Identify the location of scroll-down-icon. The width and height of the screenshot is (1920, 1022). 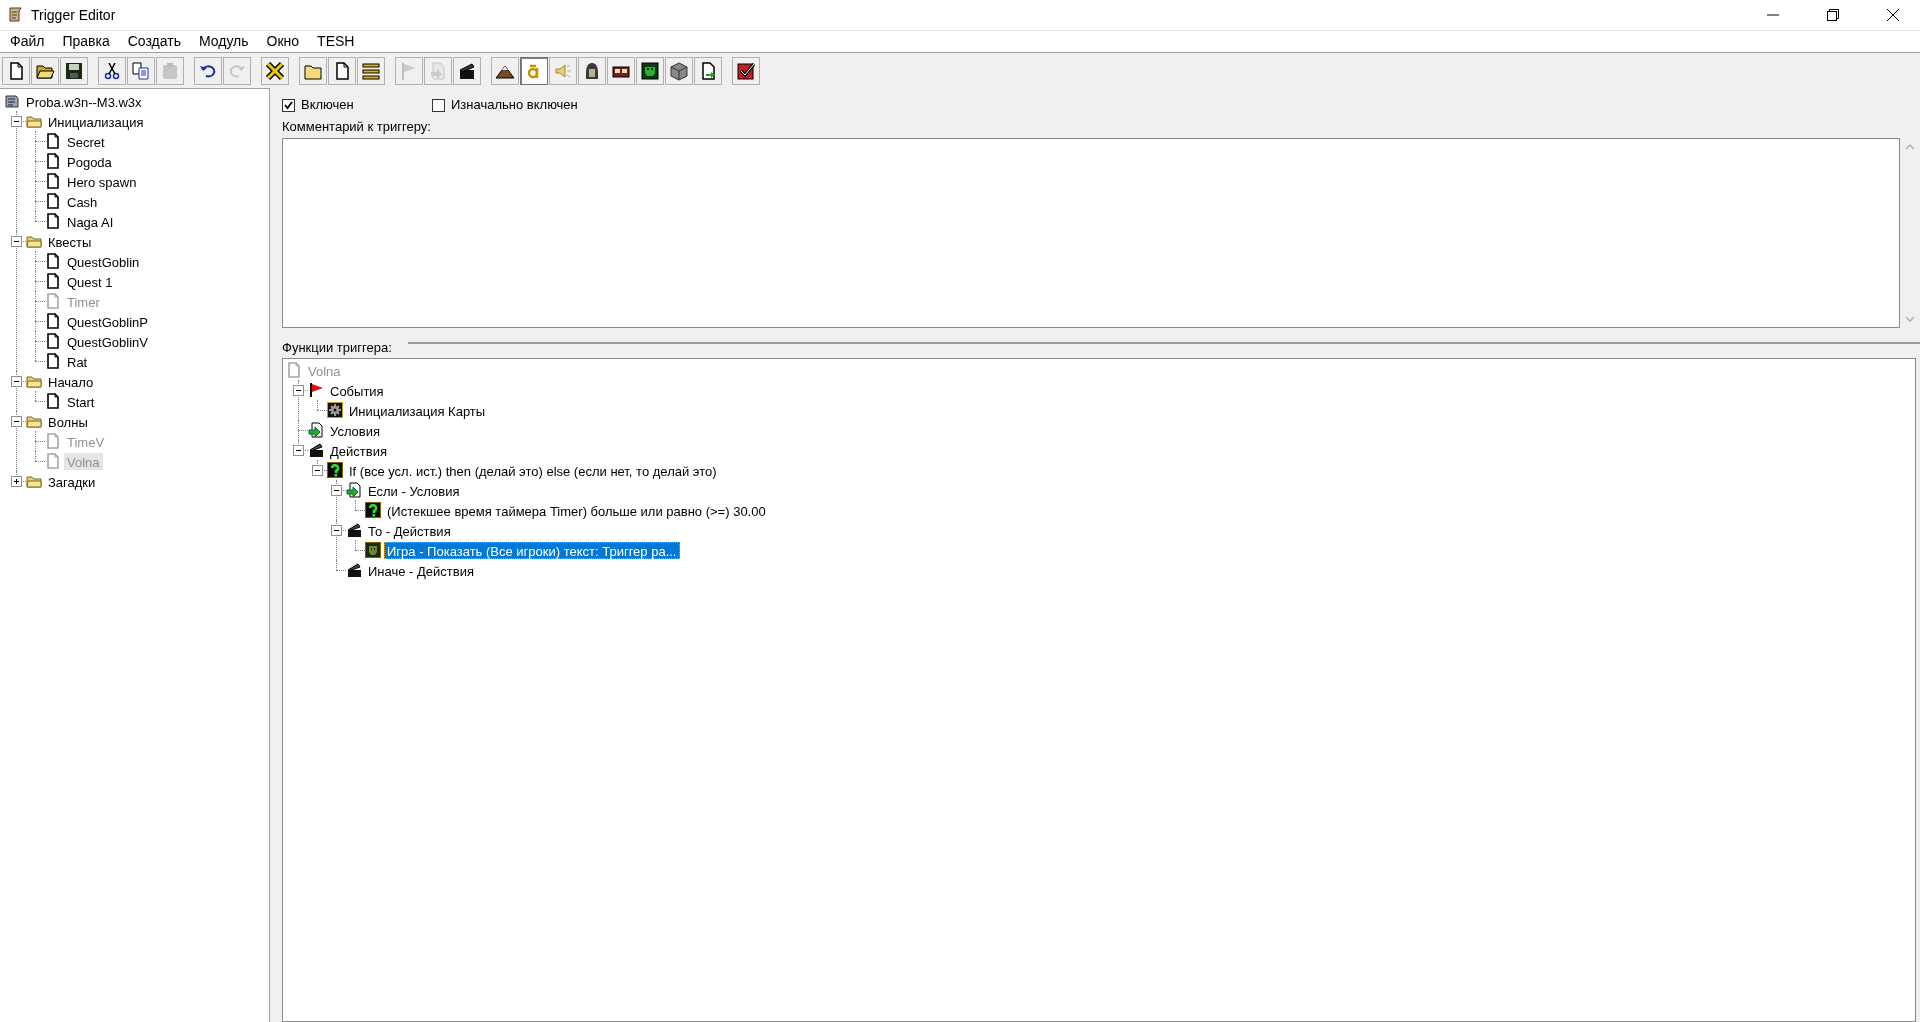
(1910, 319).